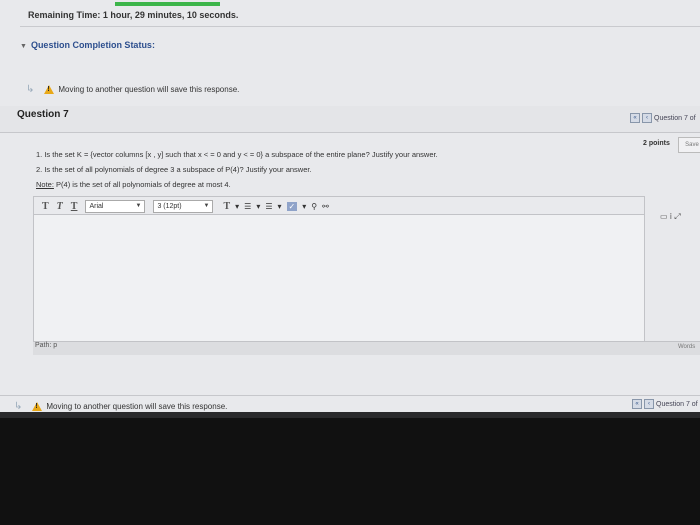  I want to click on editor-path-bar: Path: p, so click(366, 348).